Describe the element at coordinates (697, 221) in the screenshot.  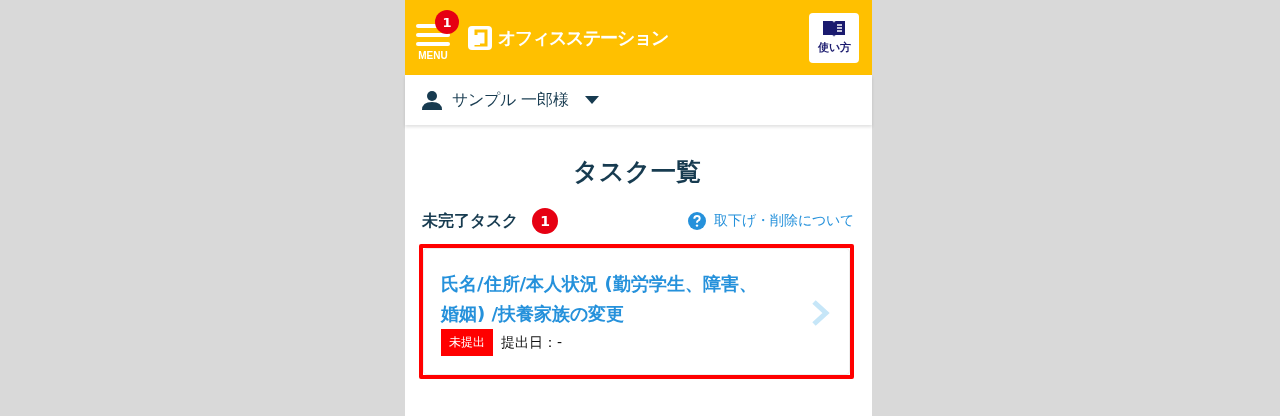
I see `help-icon` at that location.